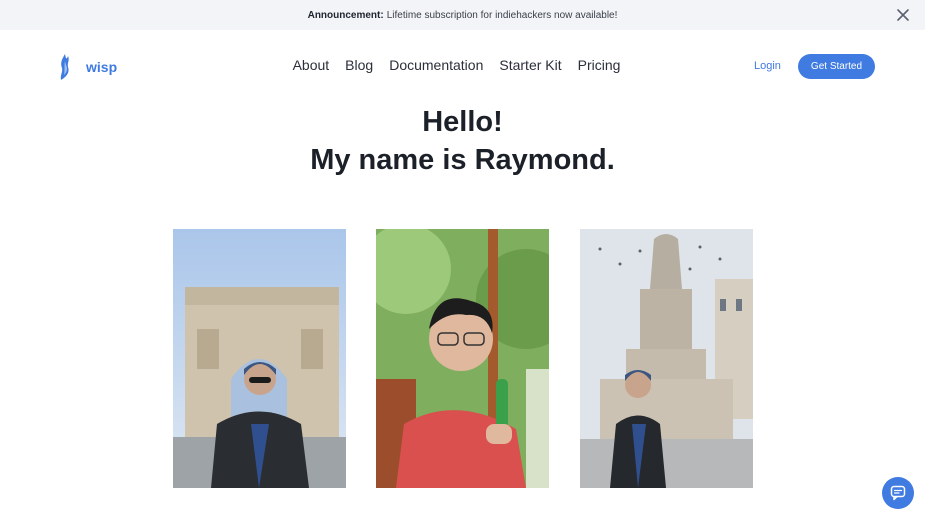 The width and height of the screenshot is (925, 520). What do you see at coordinates (345, 15) in the screenshot?
I see `announcement-label: Announcement:` at bounding box center [345, 15].